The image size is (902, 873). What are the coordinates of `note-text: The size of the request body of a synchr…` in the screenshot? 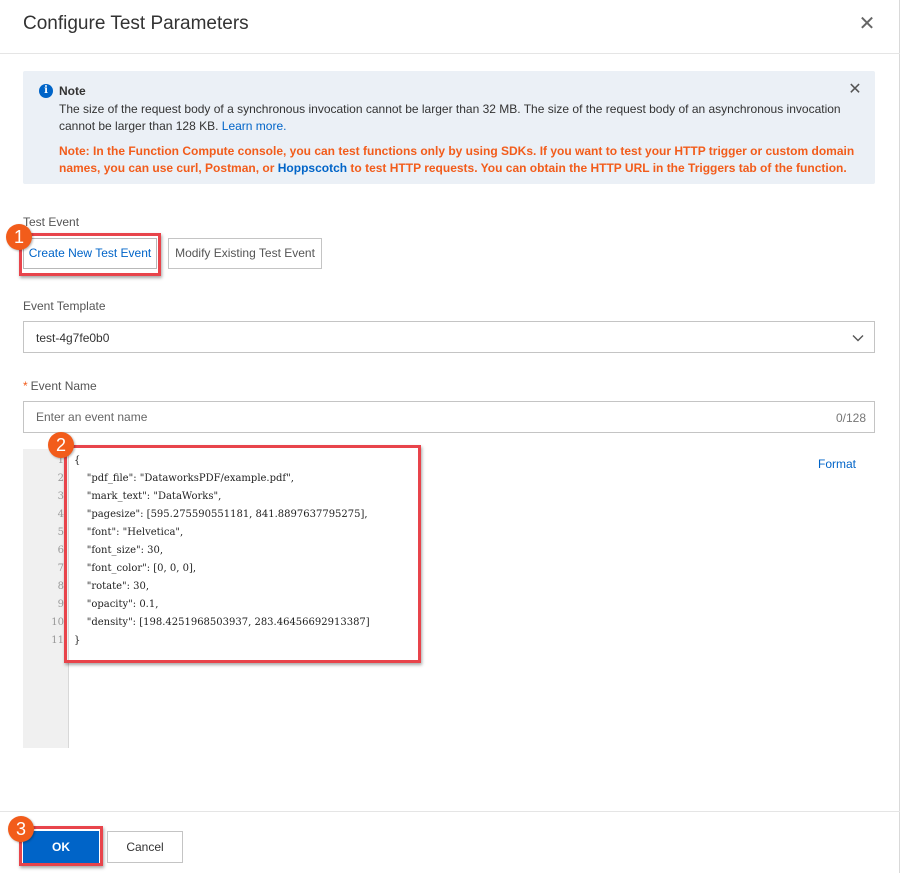 It's located at (454, 118).